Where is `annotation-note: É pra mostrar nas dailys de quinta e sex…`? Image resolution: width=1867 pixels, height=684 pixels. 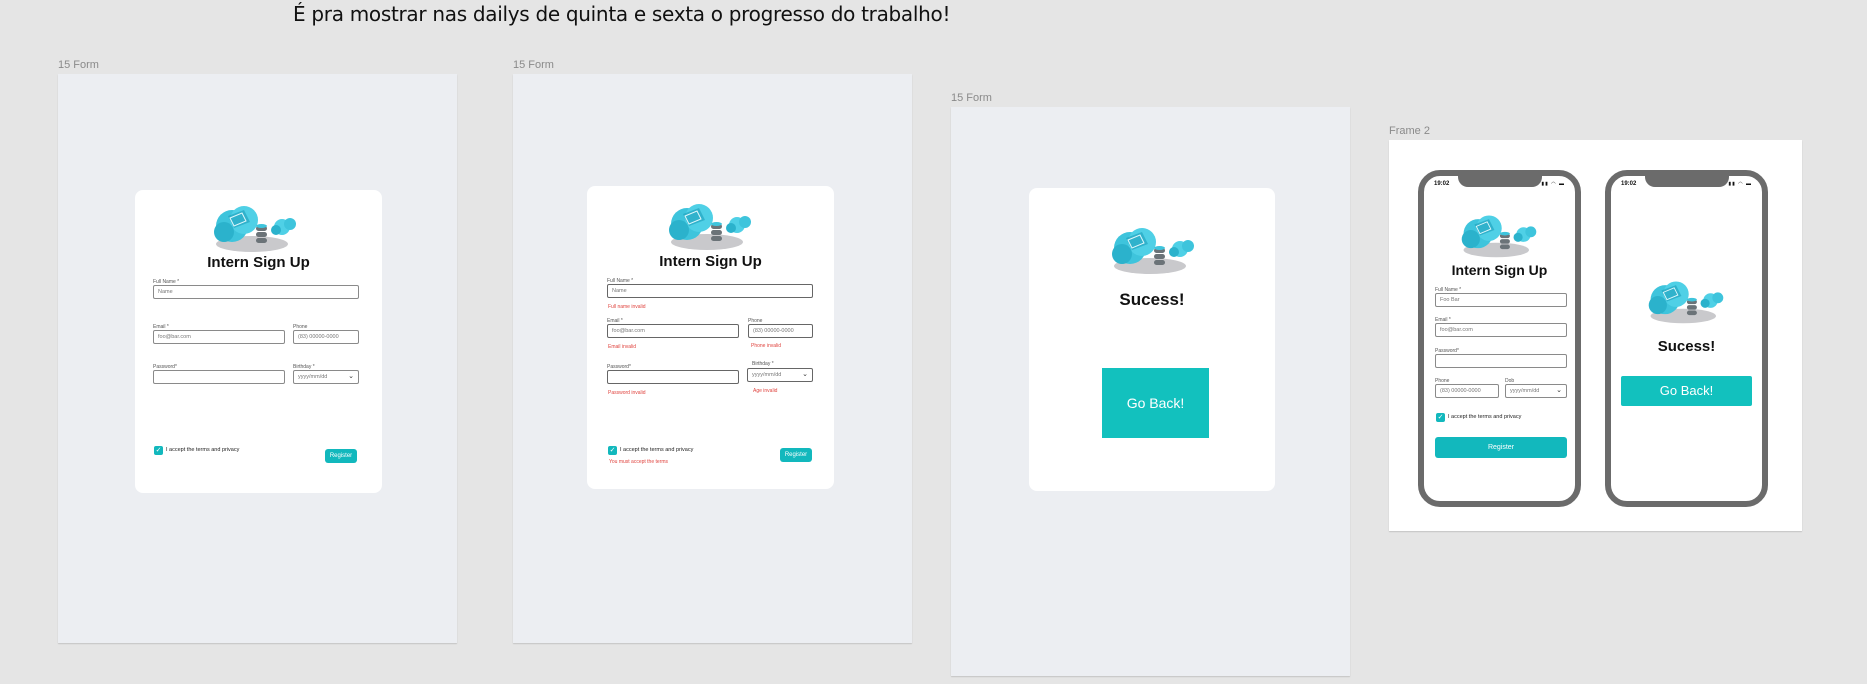
annotation-note: É pra mostrar nas dailys de quinta e sex… is located at coordinates (622, 14).